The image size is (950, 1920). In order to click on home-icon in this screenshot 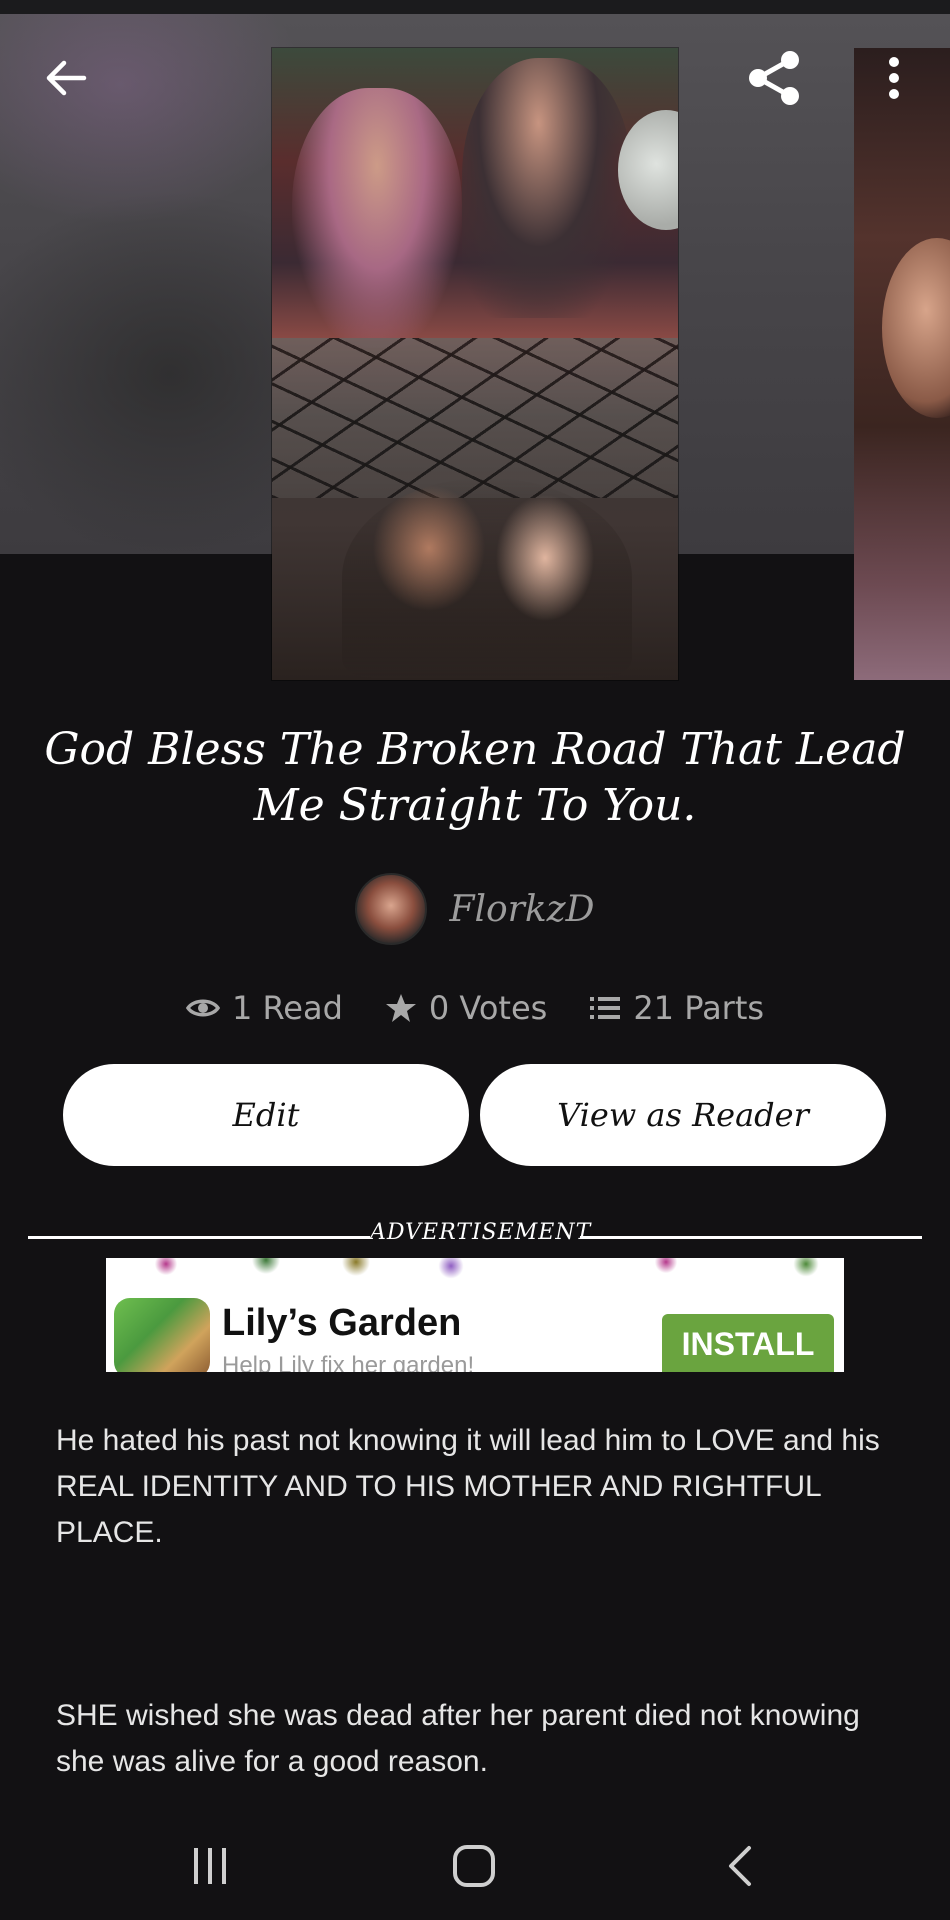, I will do `click(474, 1866)`.